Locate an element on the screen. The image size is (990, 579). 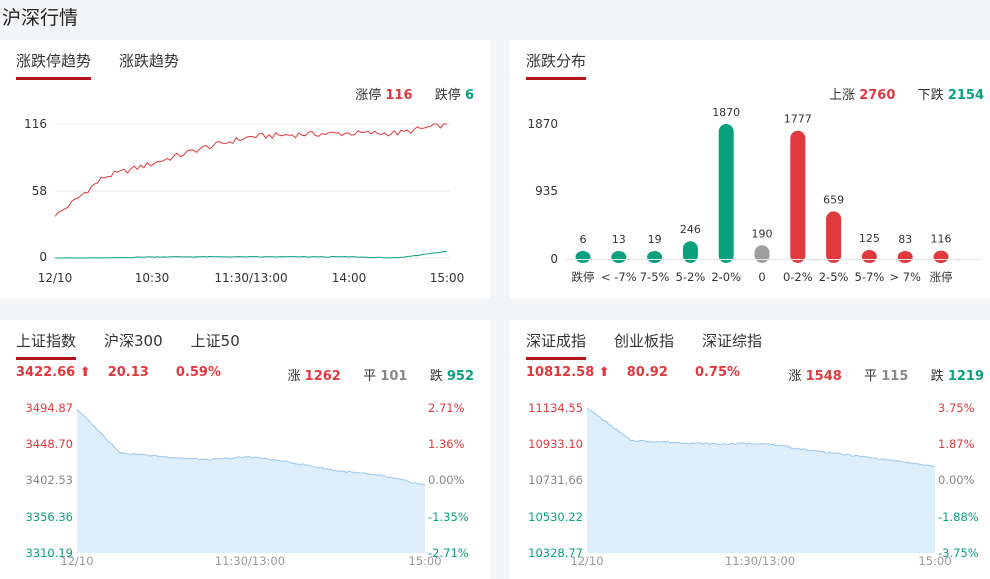
category-label: > 7% is located at coordinates (905, 277).